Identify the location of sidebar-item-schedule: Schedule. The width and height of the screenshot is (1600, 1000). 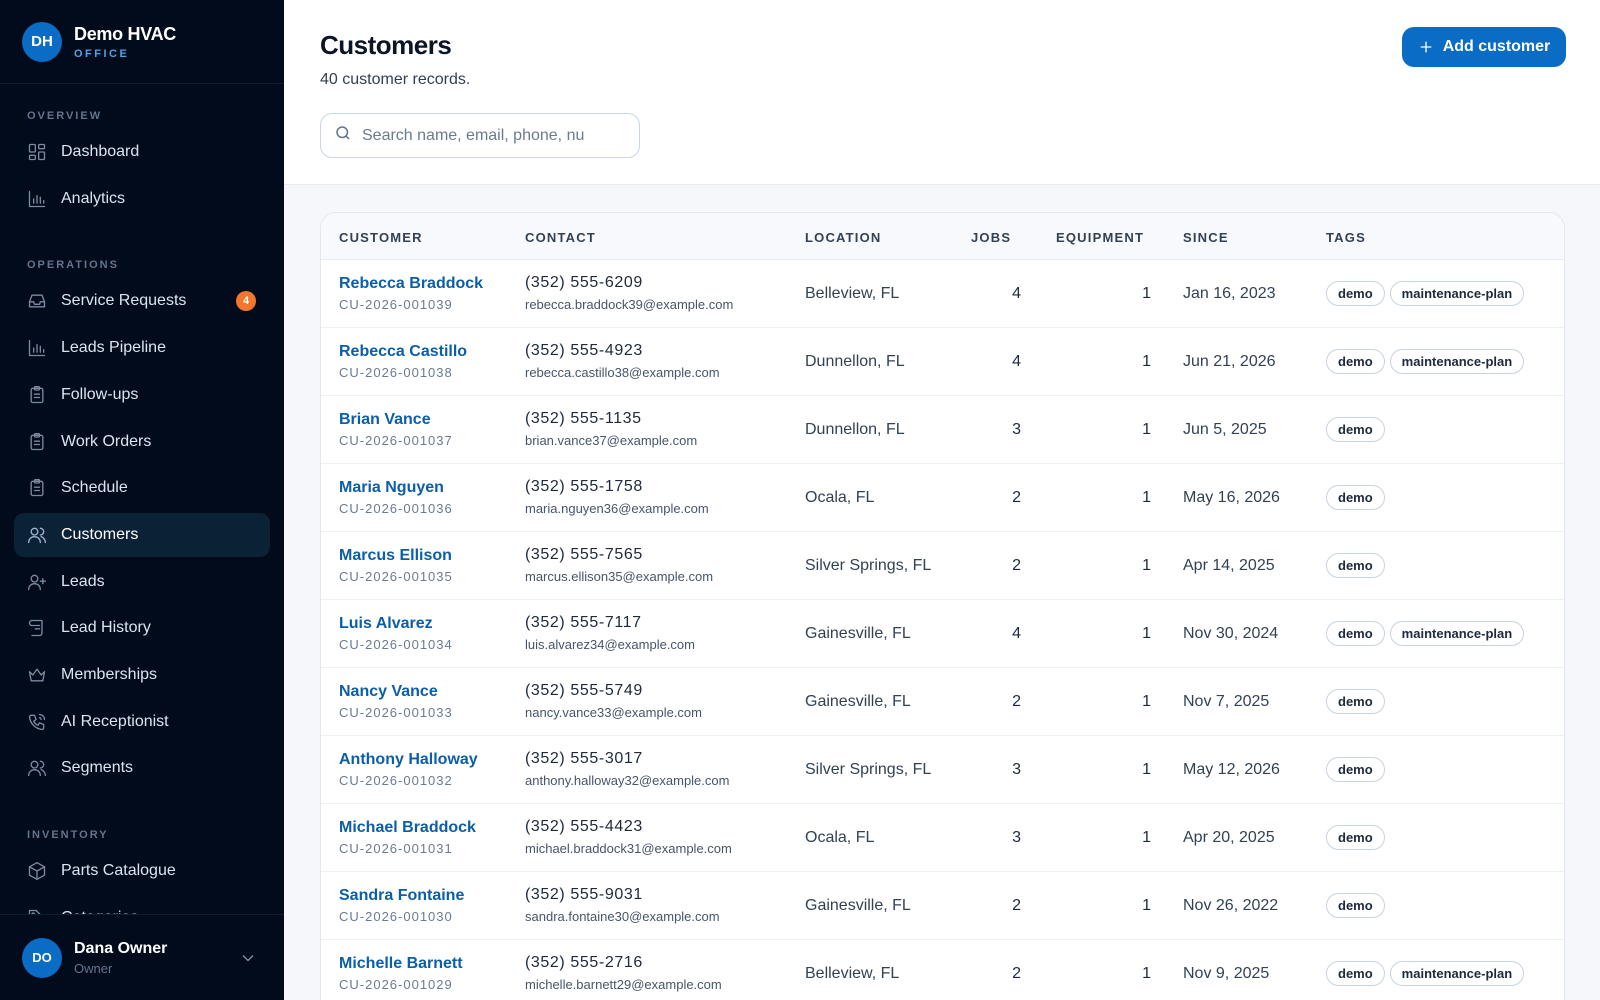
(142, 488).